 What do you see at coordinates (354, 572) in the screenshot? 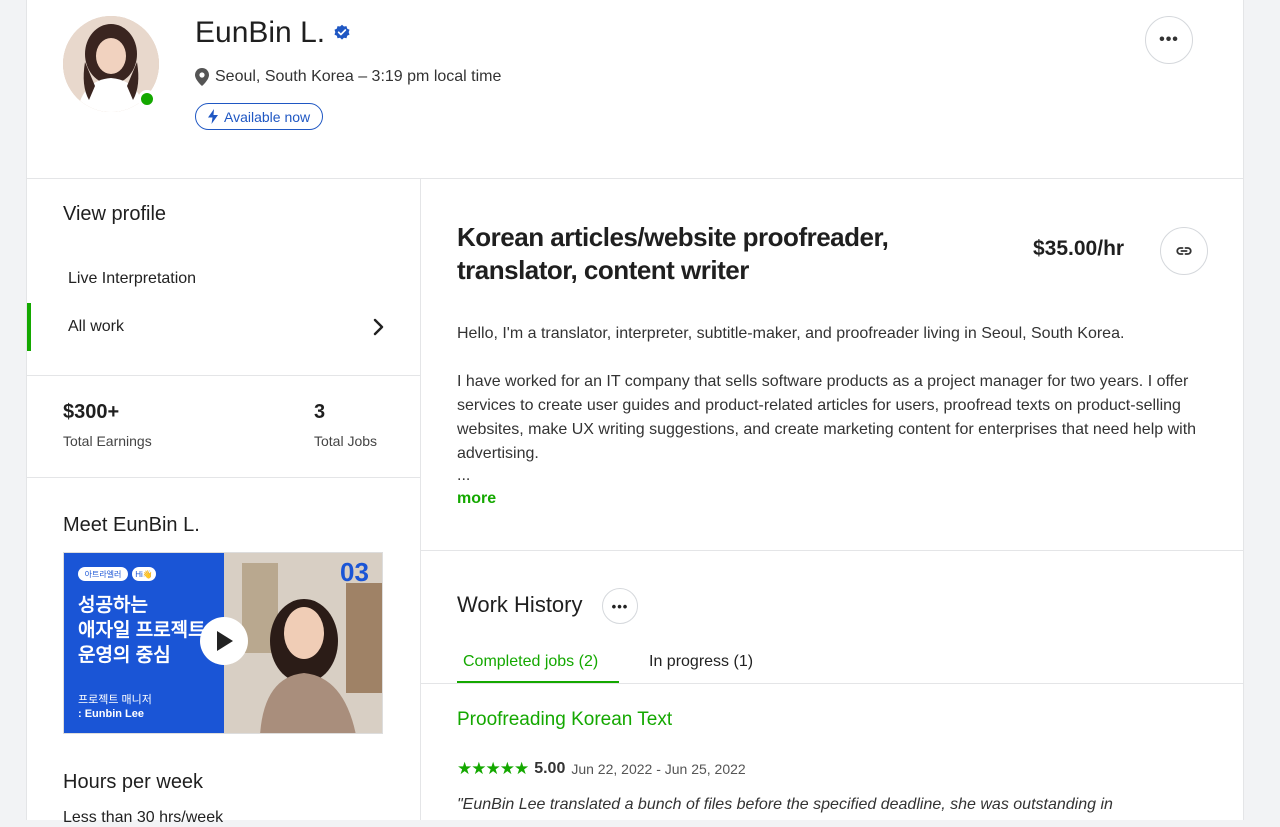
I see `video-episode-number: 03` at bounding box center [354, 572].